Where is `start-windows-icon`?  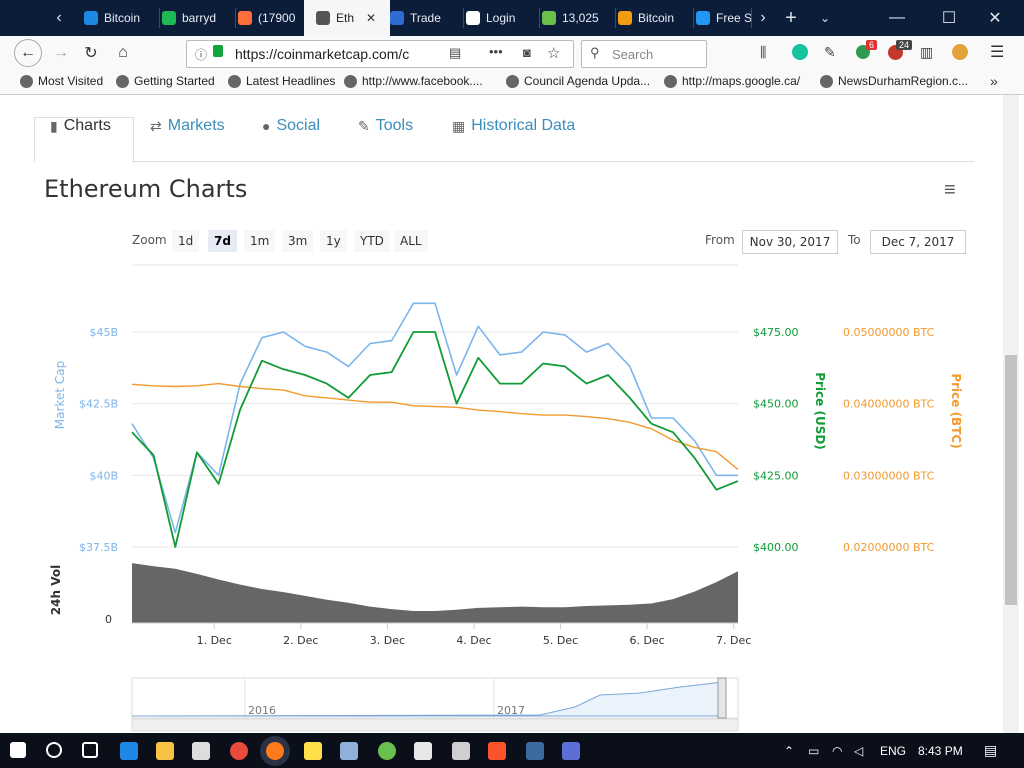
start-windows-icon is located at coordinates (18, 750).